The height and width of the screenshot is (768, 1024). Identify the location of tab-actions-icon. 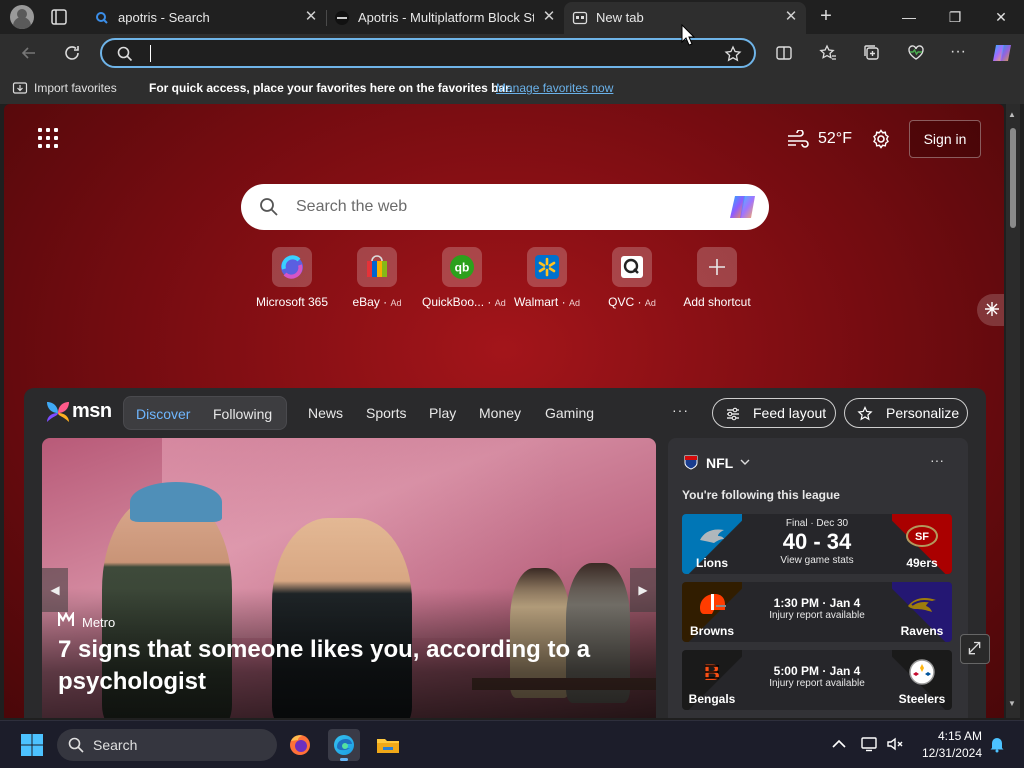
(59, 17).